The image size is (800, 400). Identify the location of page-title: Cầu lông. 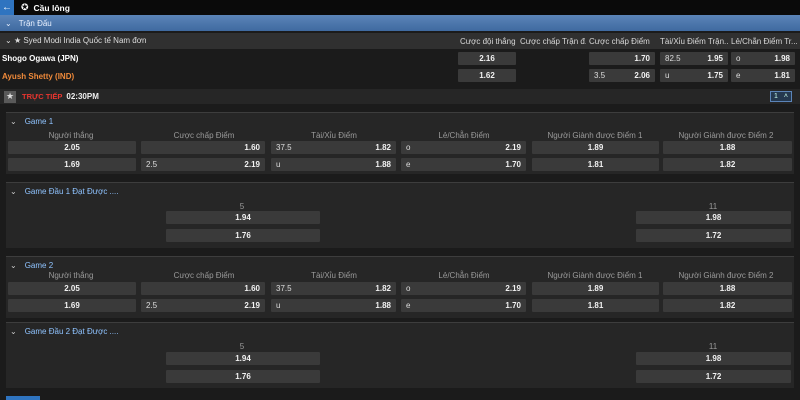
(51, 7).